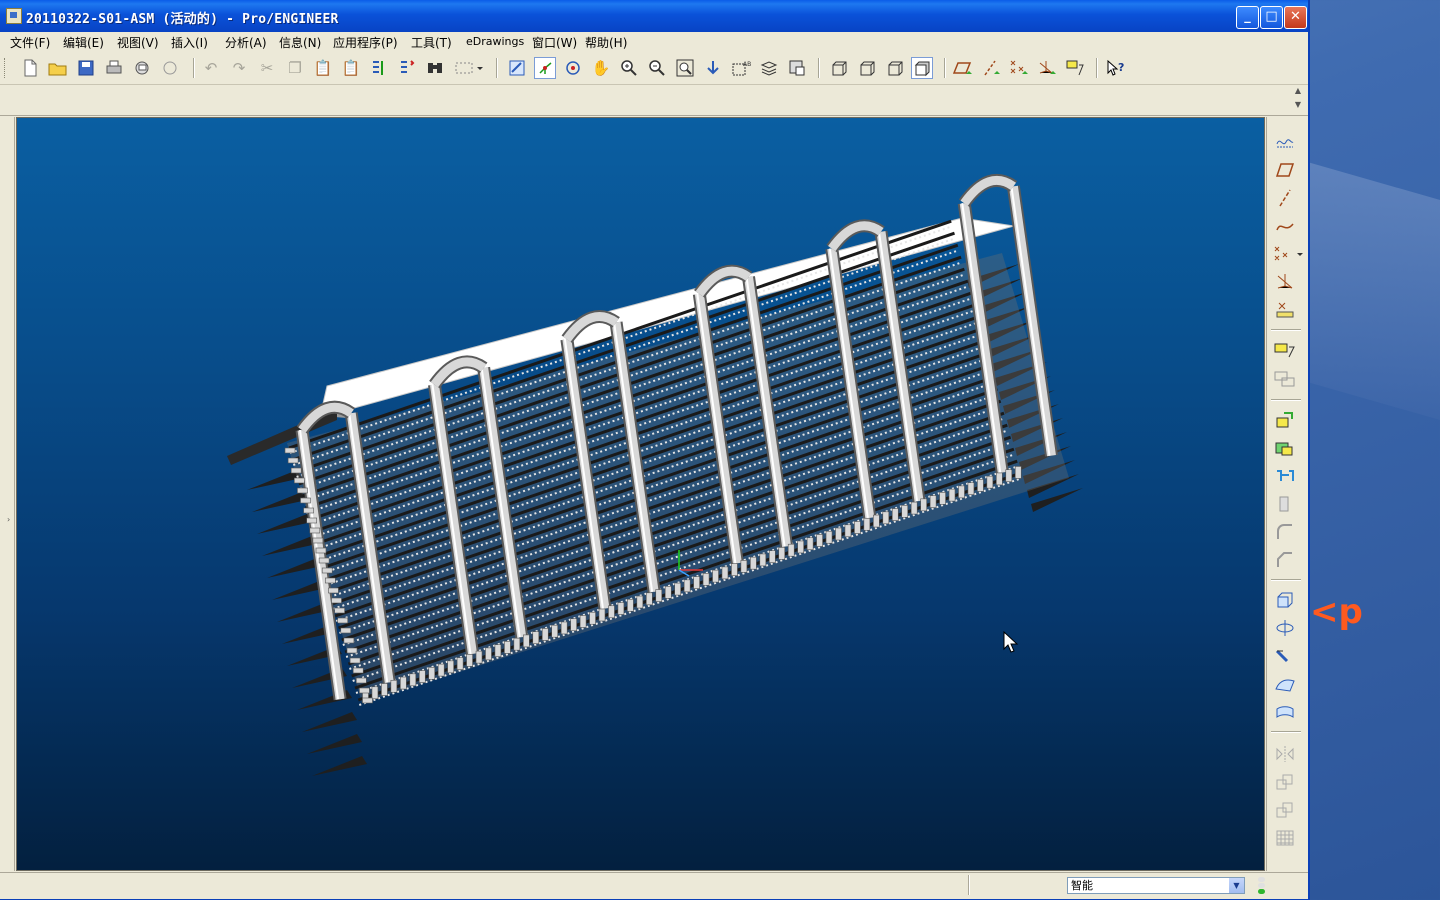 This screenshot has height=900, width=1440. I want to click on regenerate-manager-icon, so click(407, 68).